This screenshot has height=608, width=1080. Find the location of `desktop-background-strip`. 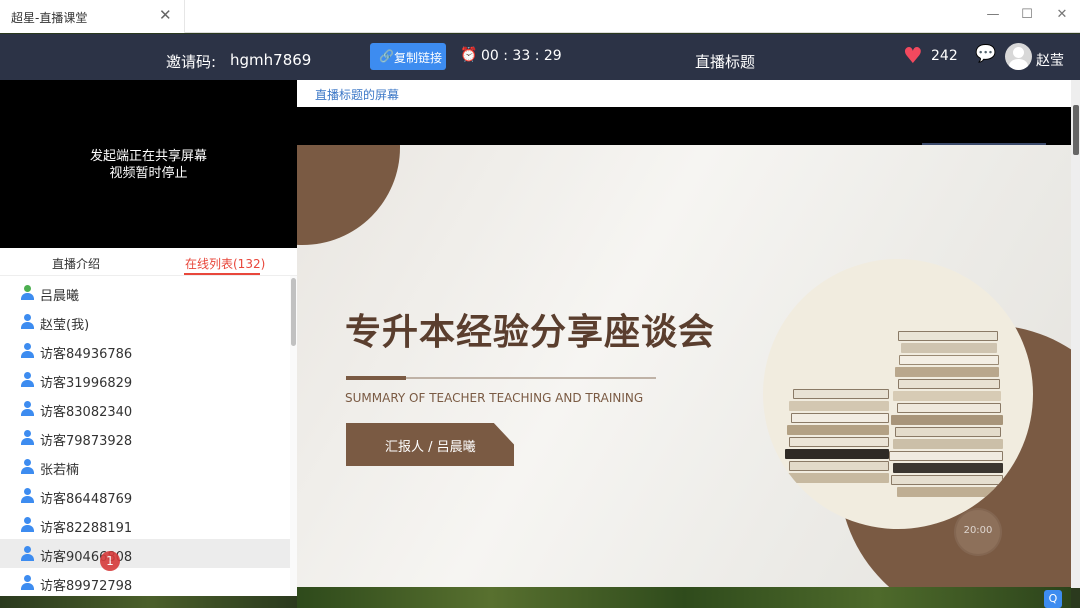

desktop-background-strip is located at coordinates (684, 597).